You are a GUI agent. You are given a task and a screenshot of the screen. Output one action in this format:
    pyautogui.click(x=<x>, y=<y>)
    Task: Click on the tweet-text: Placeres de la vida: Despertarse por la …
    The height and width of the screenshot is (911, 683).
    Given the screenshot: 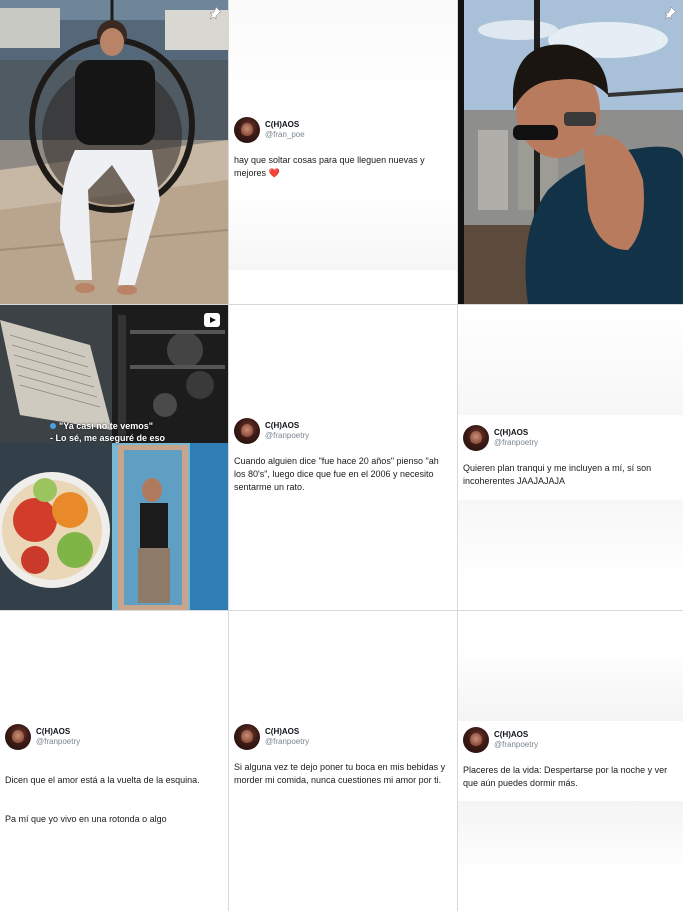 What is the action you would take?
    pyautogui.click(x=565, y=776)
    